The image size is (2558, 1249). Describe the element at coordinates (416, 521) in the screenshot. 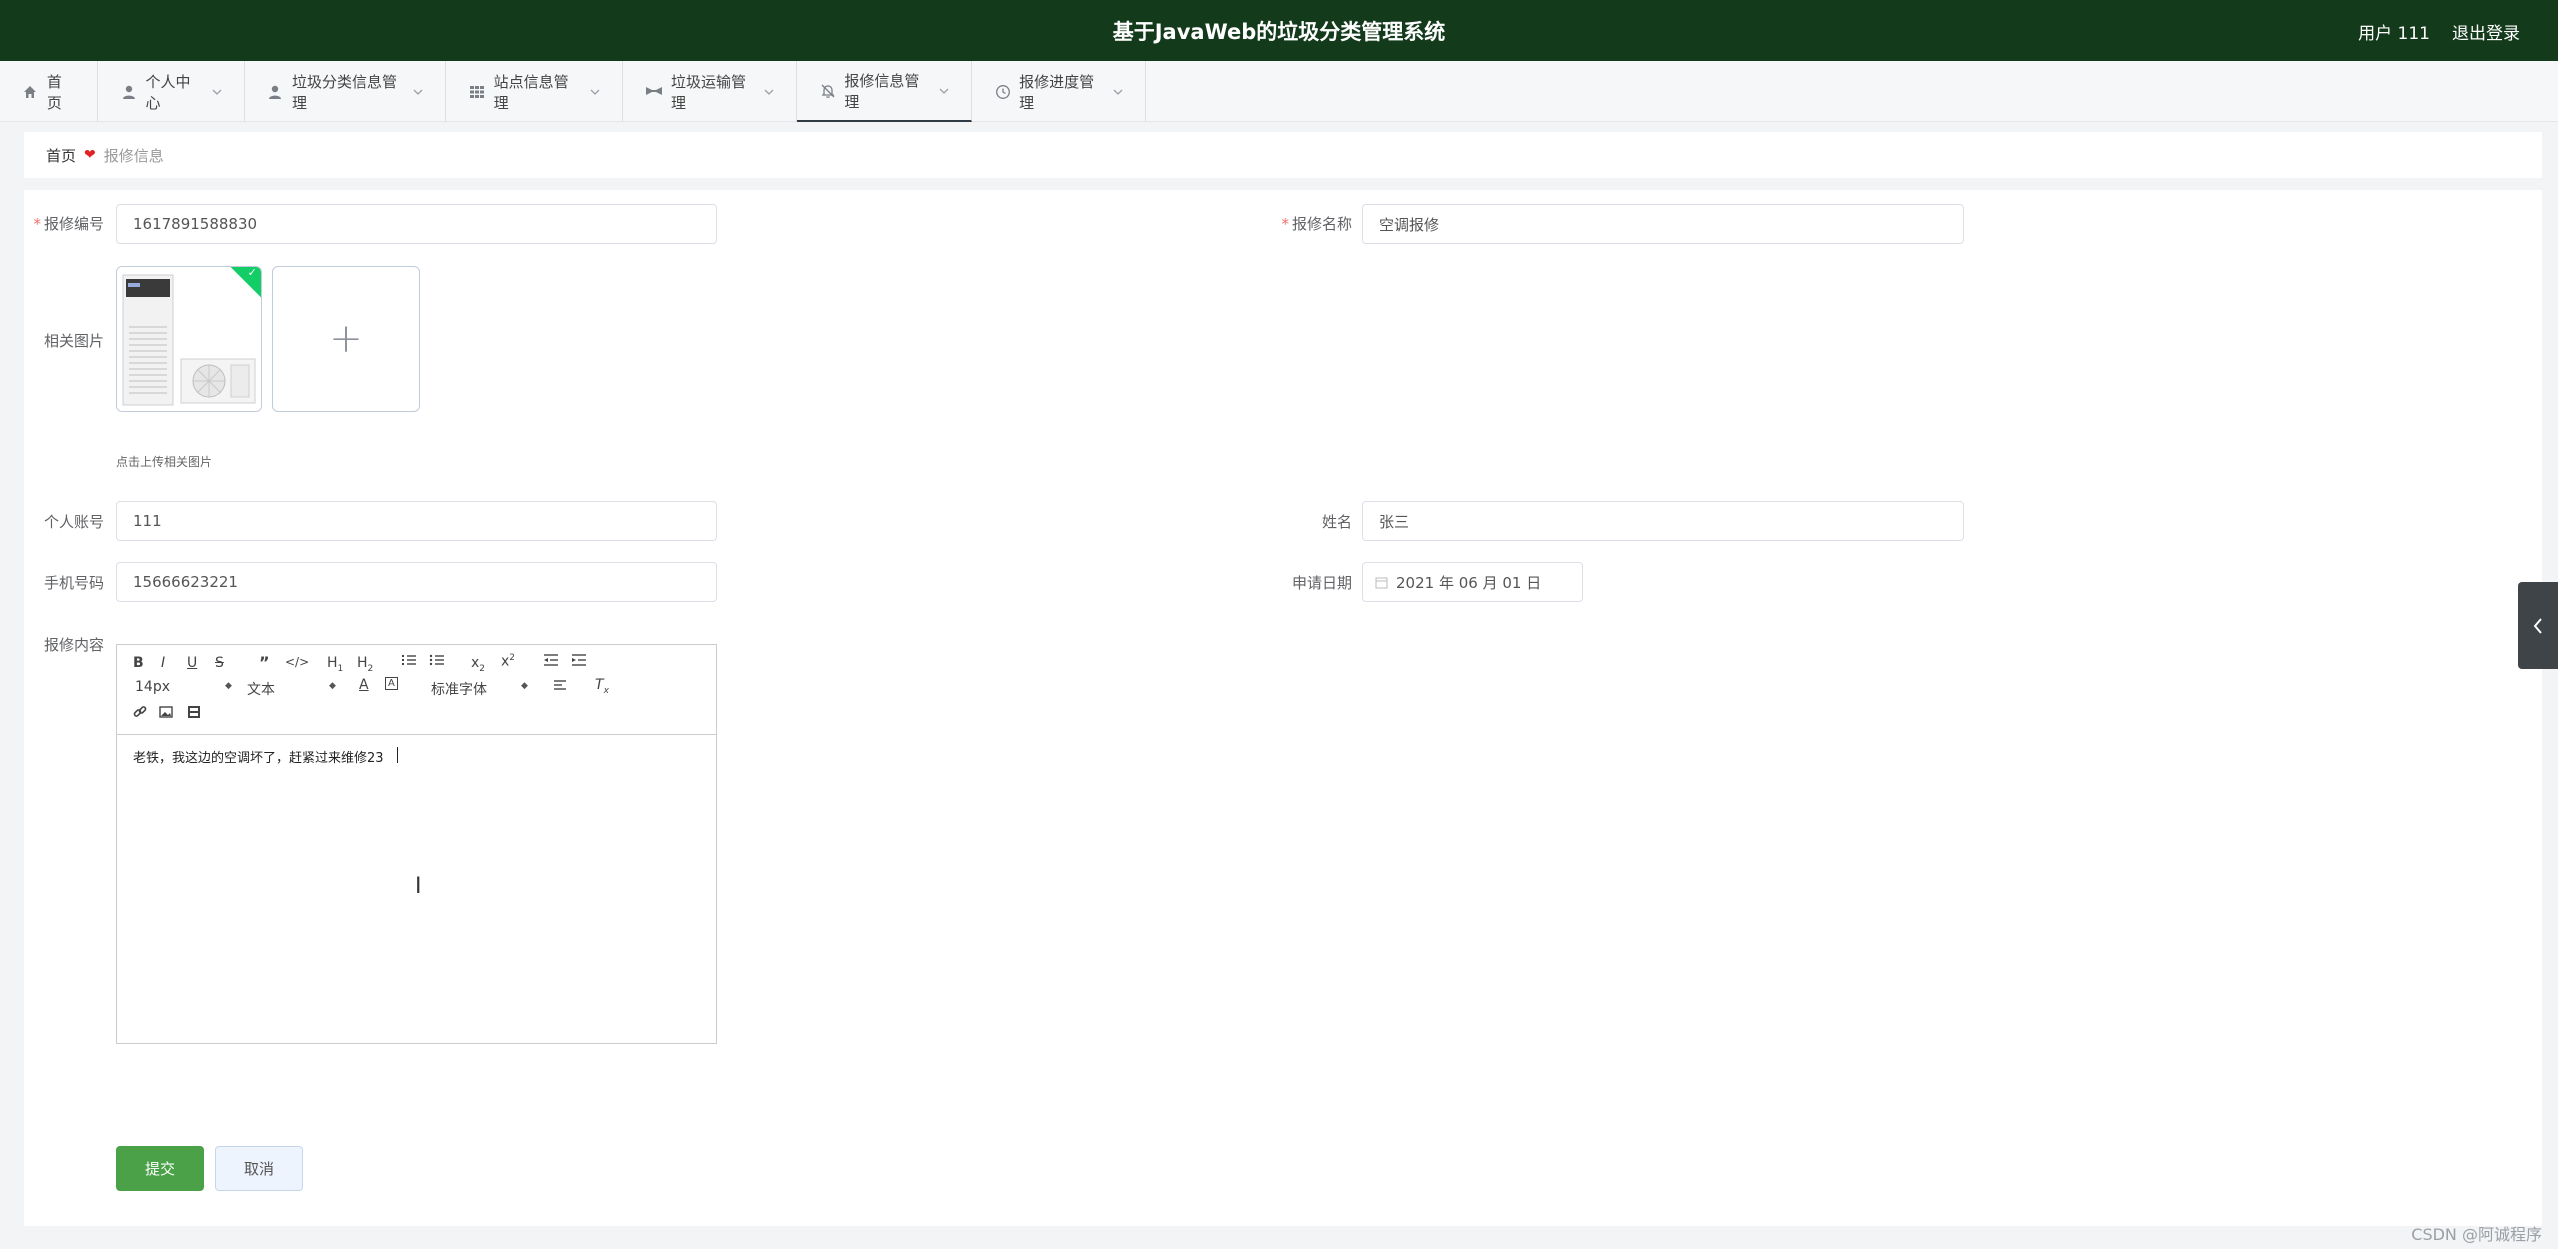

I see `account-input: 111` at that location.